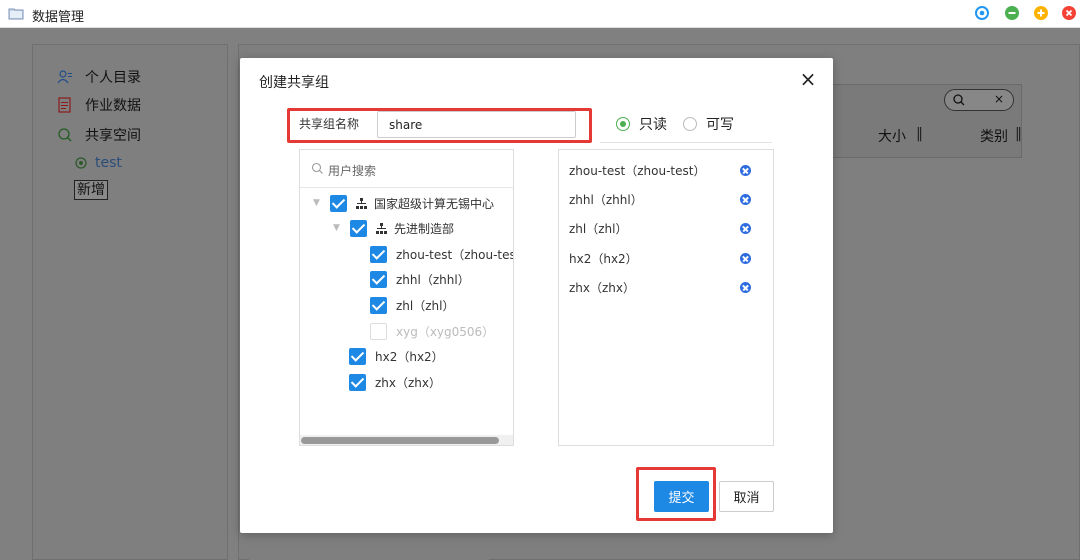 This screenshot has width=1080, height=560. Describe the element at coordinates (369, 546) in the screenshot. I see `background-block` at that location.